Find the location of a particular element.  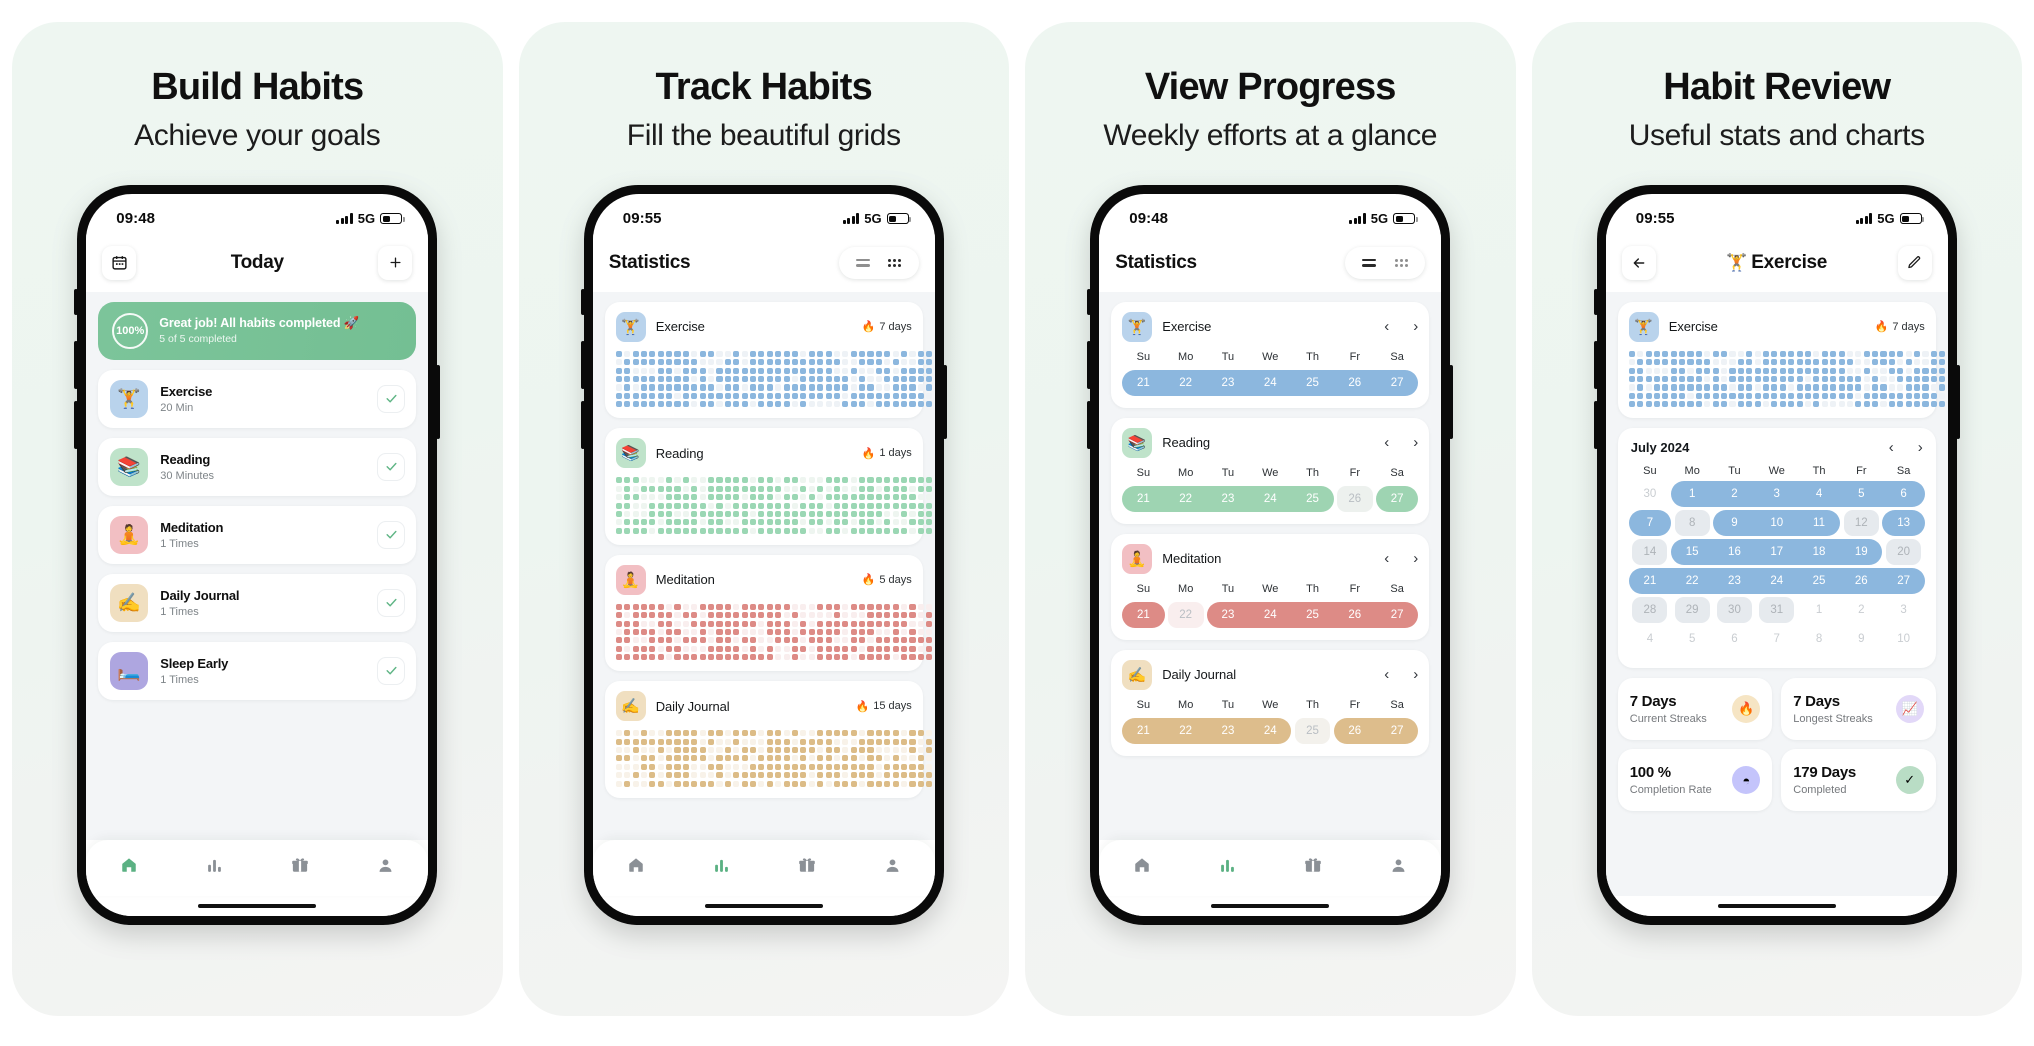

calendar-day-cell: 23 is located at coordinates (1734, 581).